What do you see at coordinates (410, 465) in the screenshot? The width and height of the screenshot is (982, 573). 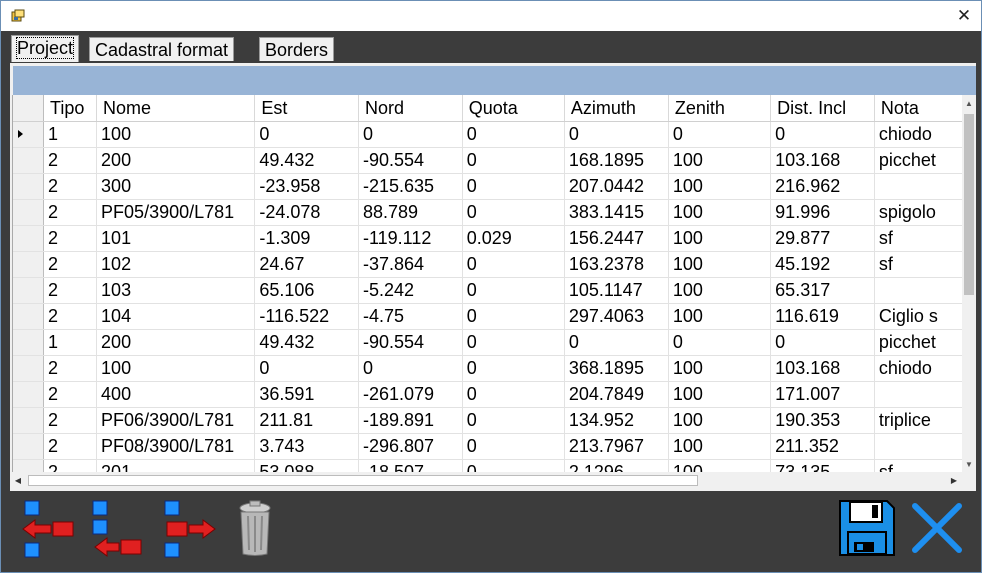 I see `cell-nord: -18.507` at bounding box center [410, 465].